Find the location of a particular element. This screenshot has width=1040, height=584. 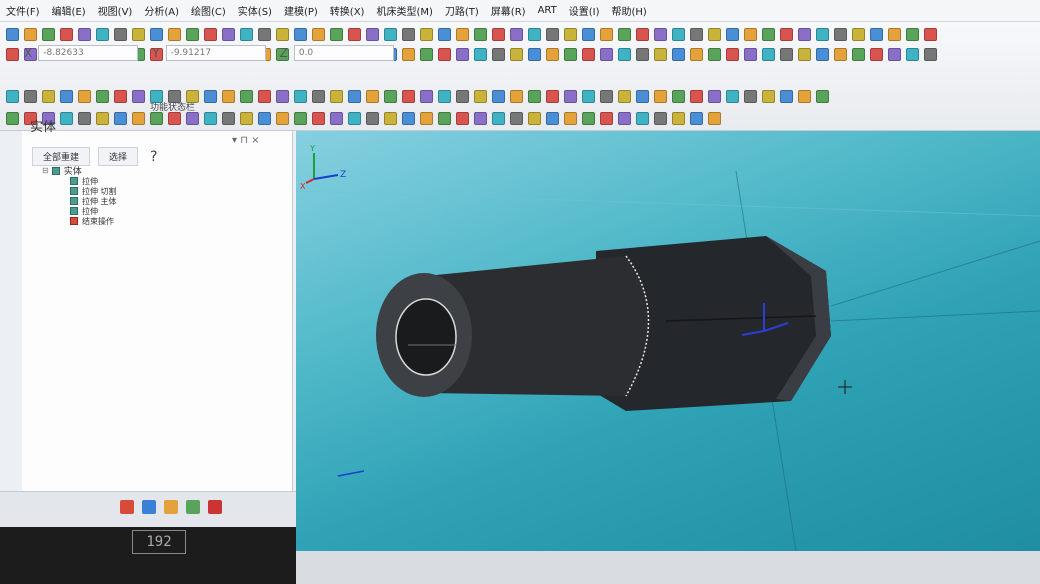

menu-item: 分析(A) is located at coordinates (161, 10).